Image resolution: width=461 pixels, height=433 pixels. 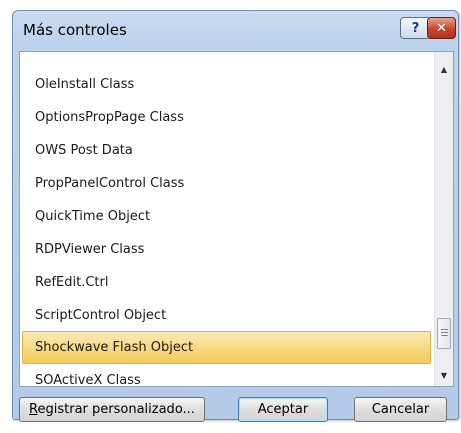 I want to click on close-button: ✕, so click(x=441, y=28).